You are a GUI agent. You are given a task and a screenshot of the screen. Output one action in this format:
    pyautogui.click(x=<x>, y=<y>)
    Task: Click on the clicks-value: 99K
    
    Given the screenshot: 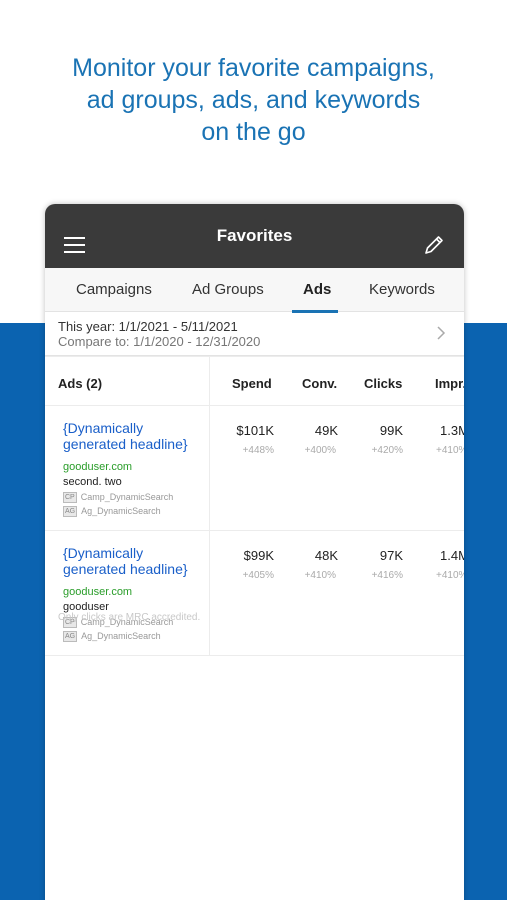 What is the action you would take?
    pyautogui.click(x=391, y=430)
    